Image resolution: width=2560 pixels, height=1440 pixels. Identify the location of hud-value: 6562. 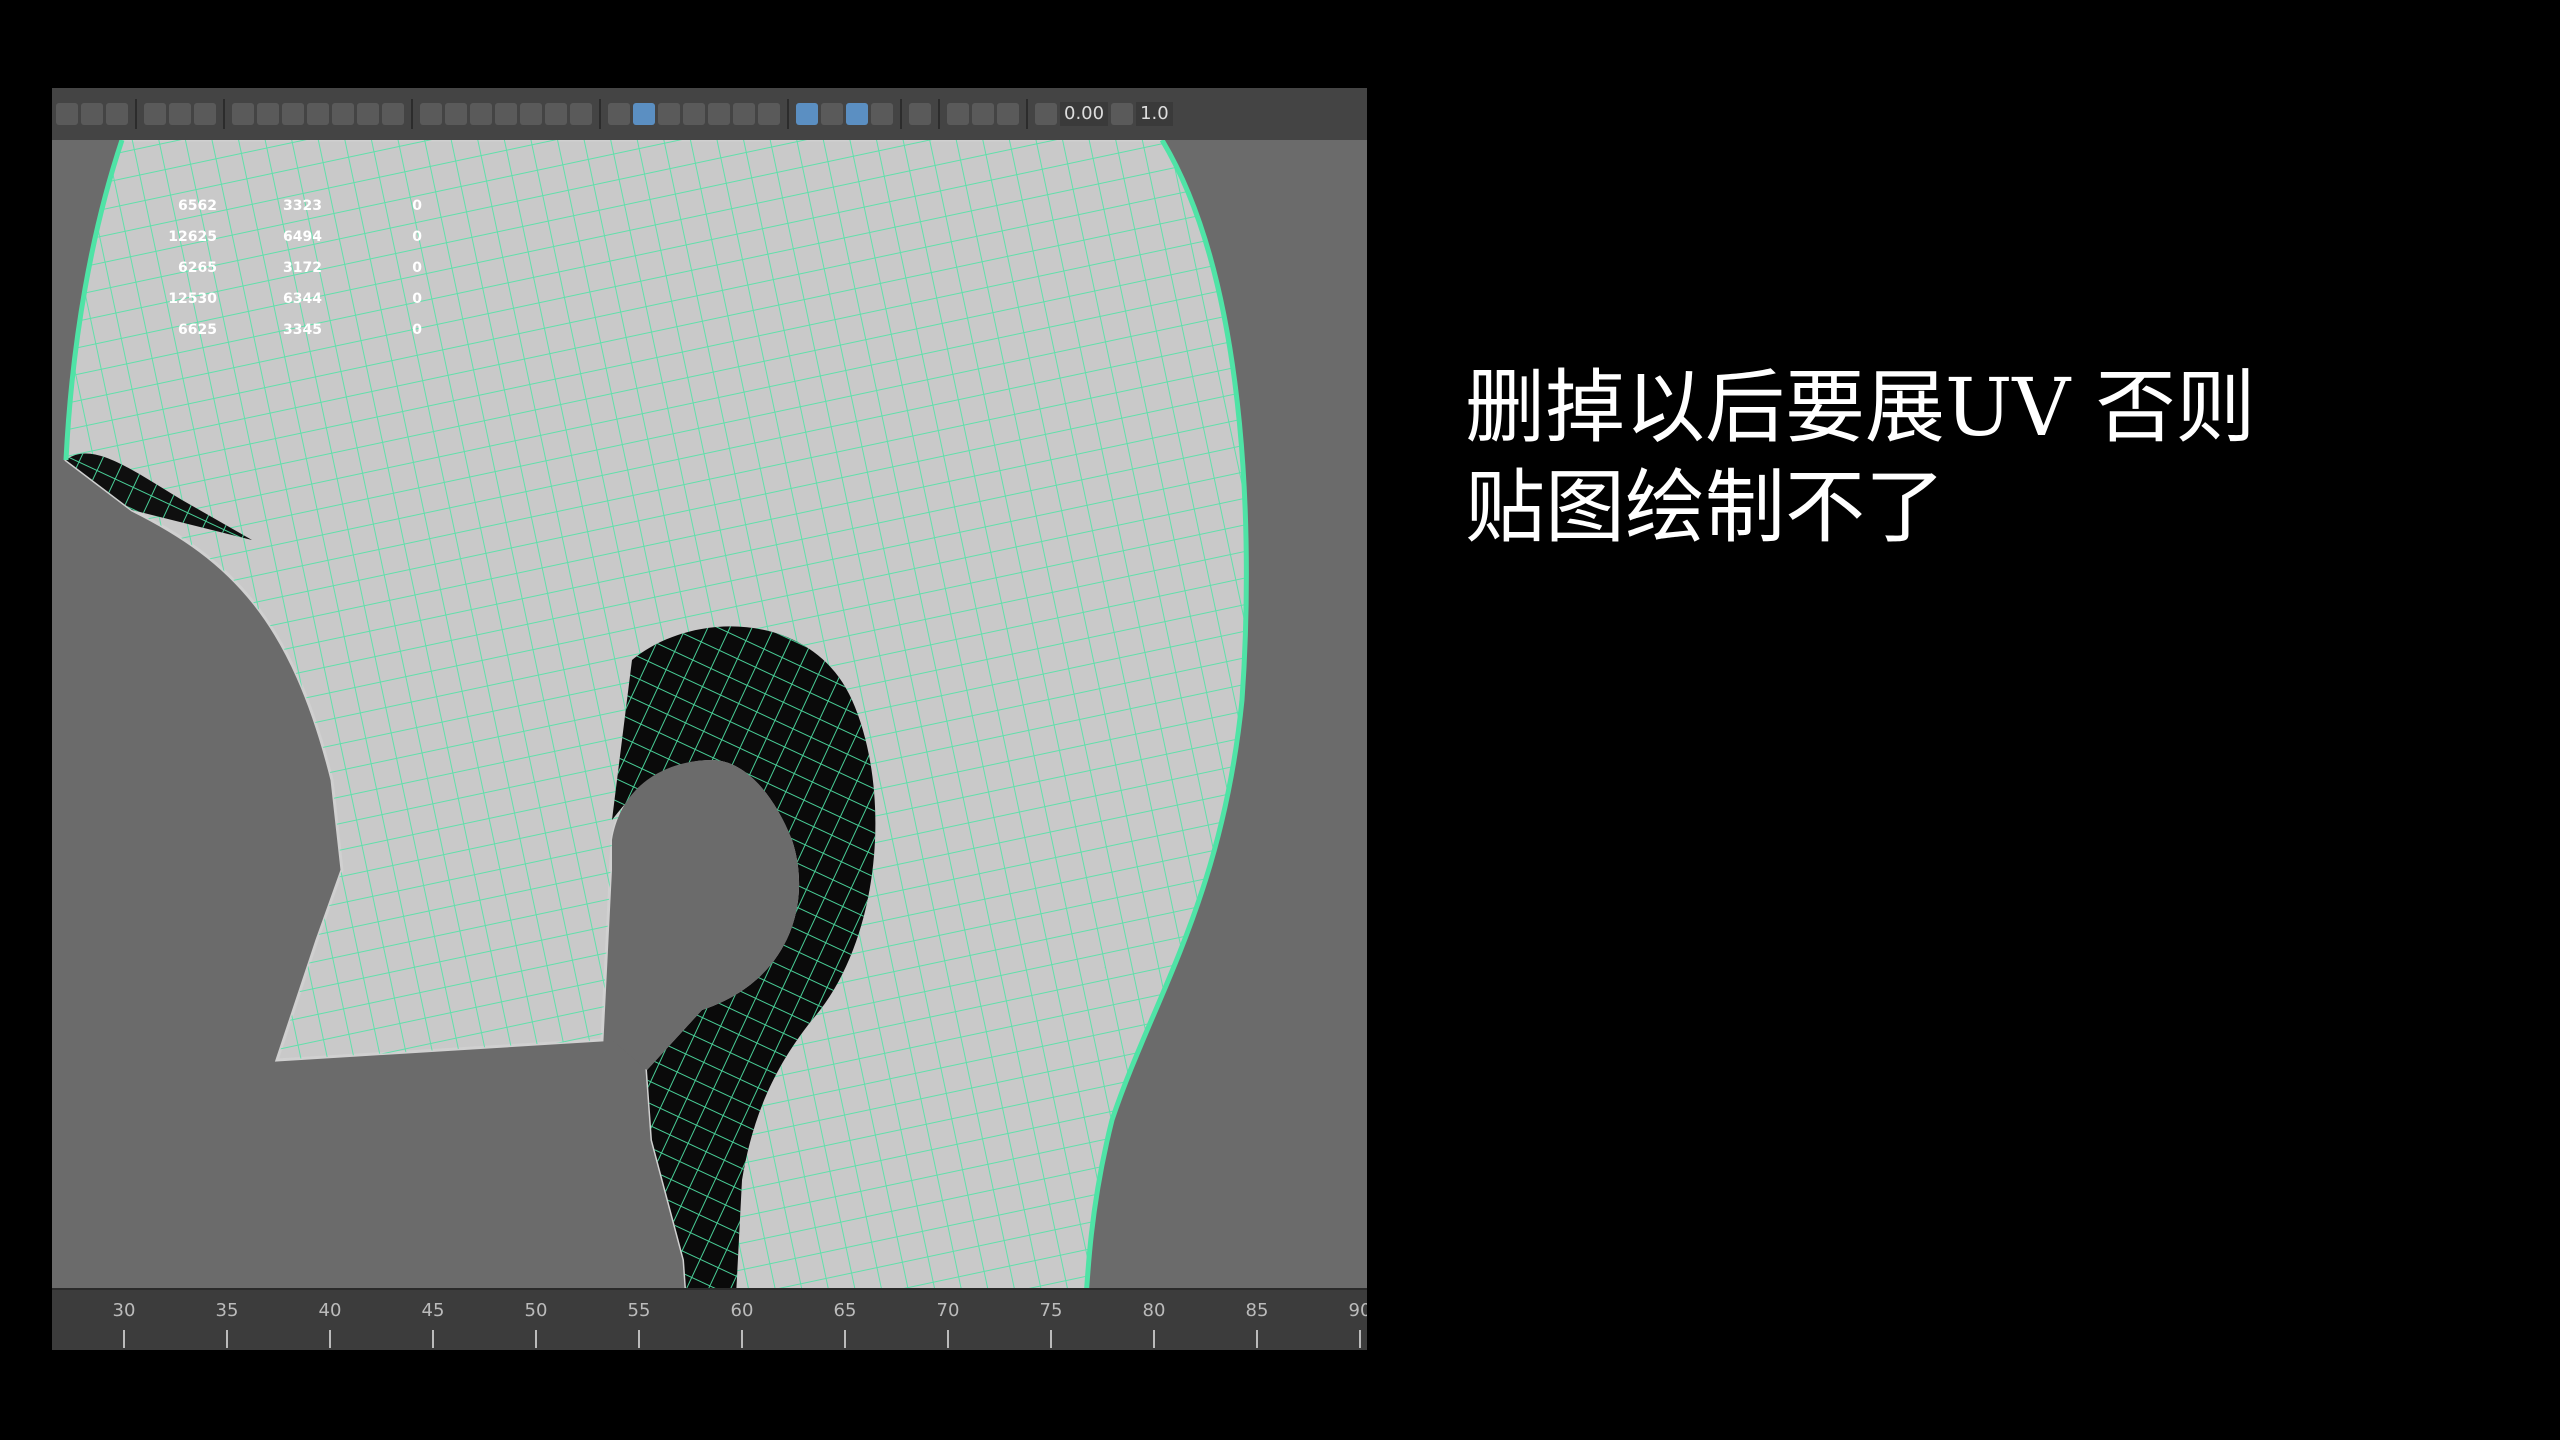
(197, 205).